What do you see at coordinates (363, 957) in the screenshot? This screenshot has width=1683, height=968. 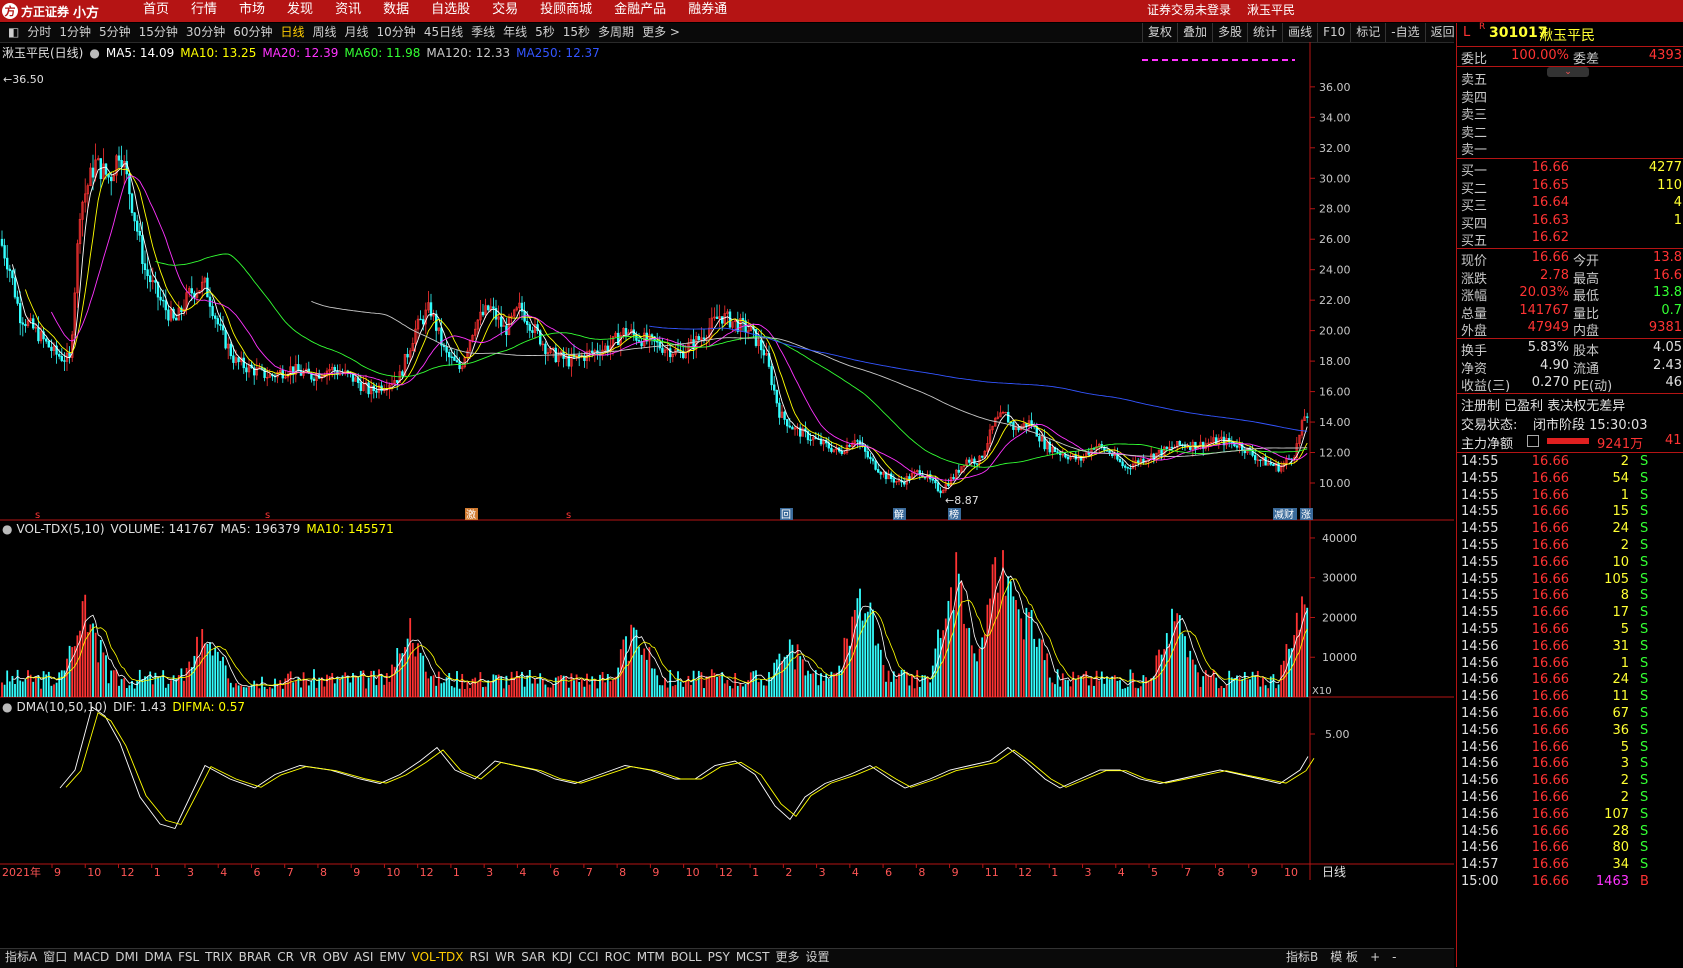 I see `indicator-tab-11: ASI` at bounding box center [363, 957].